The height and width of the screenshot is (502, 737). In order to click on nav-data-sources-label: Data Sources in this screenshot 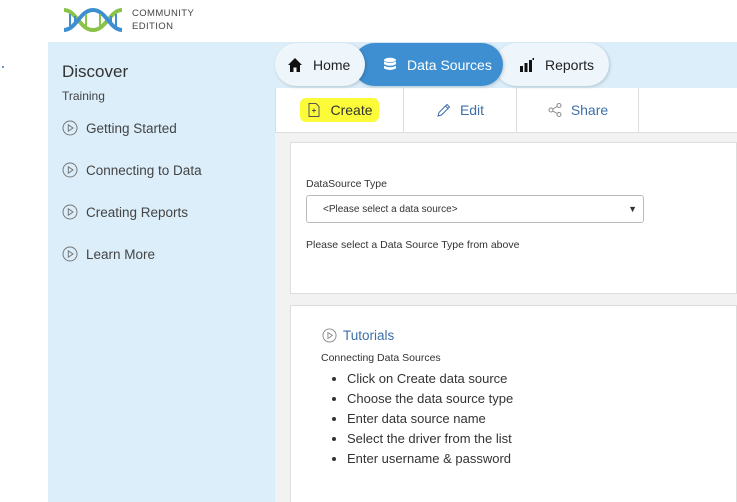, I will do `click(449, 64)`.